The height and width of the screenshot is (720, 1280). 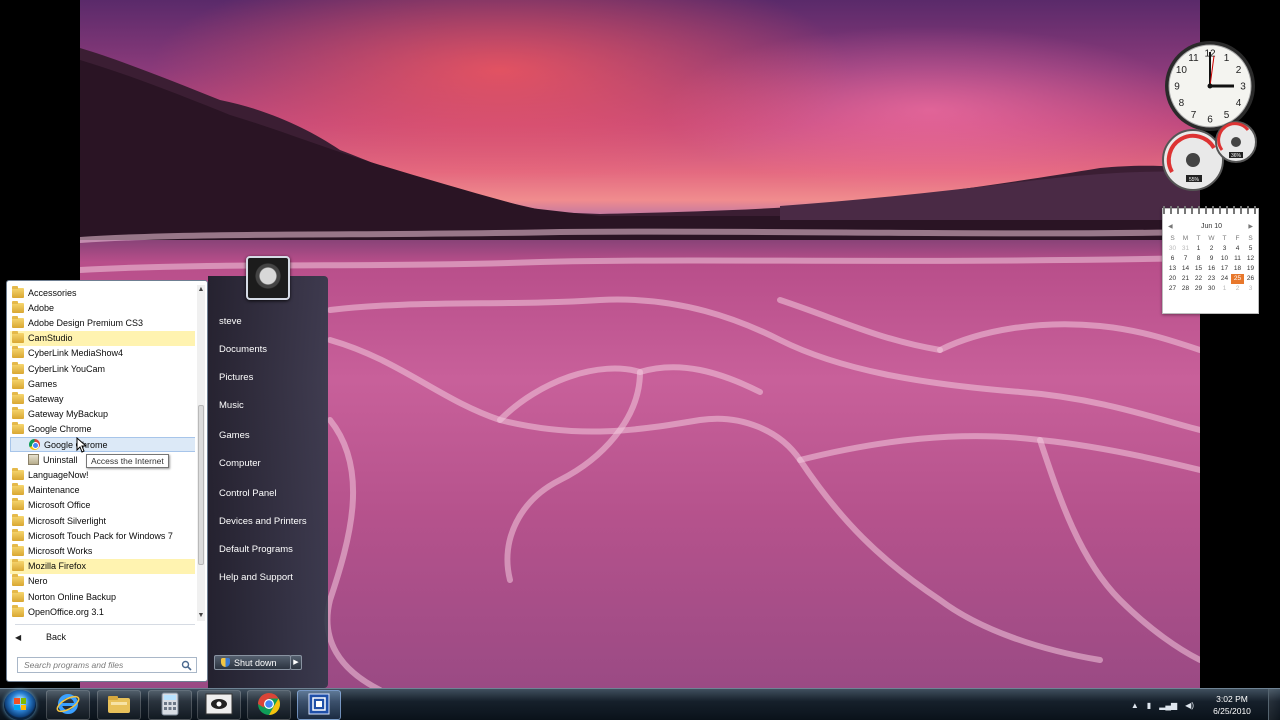 I want to click on program-label: Accessories, so click(x=52, y=292).